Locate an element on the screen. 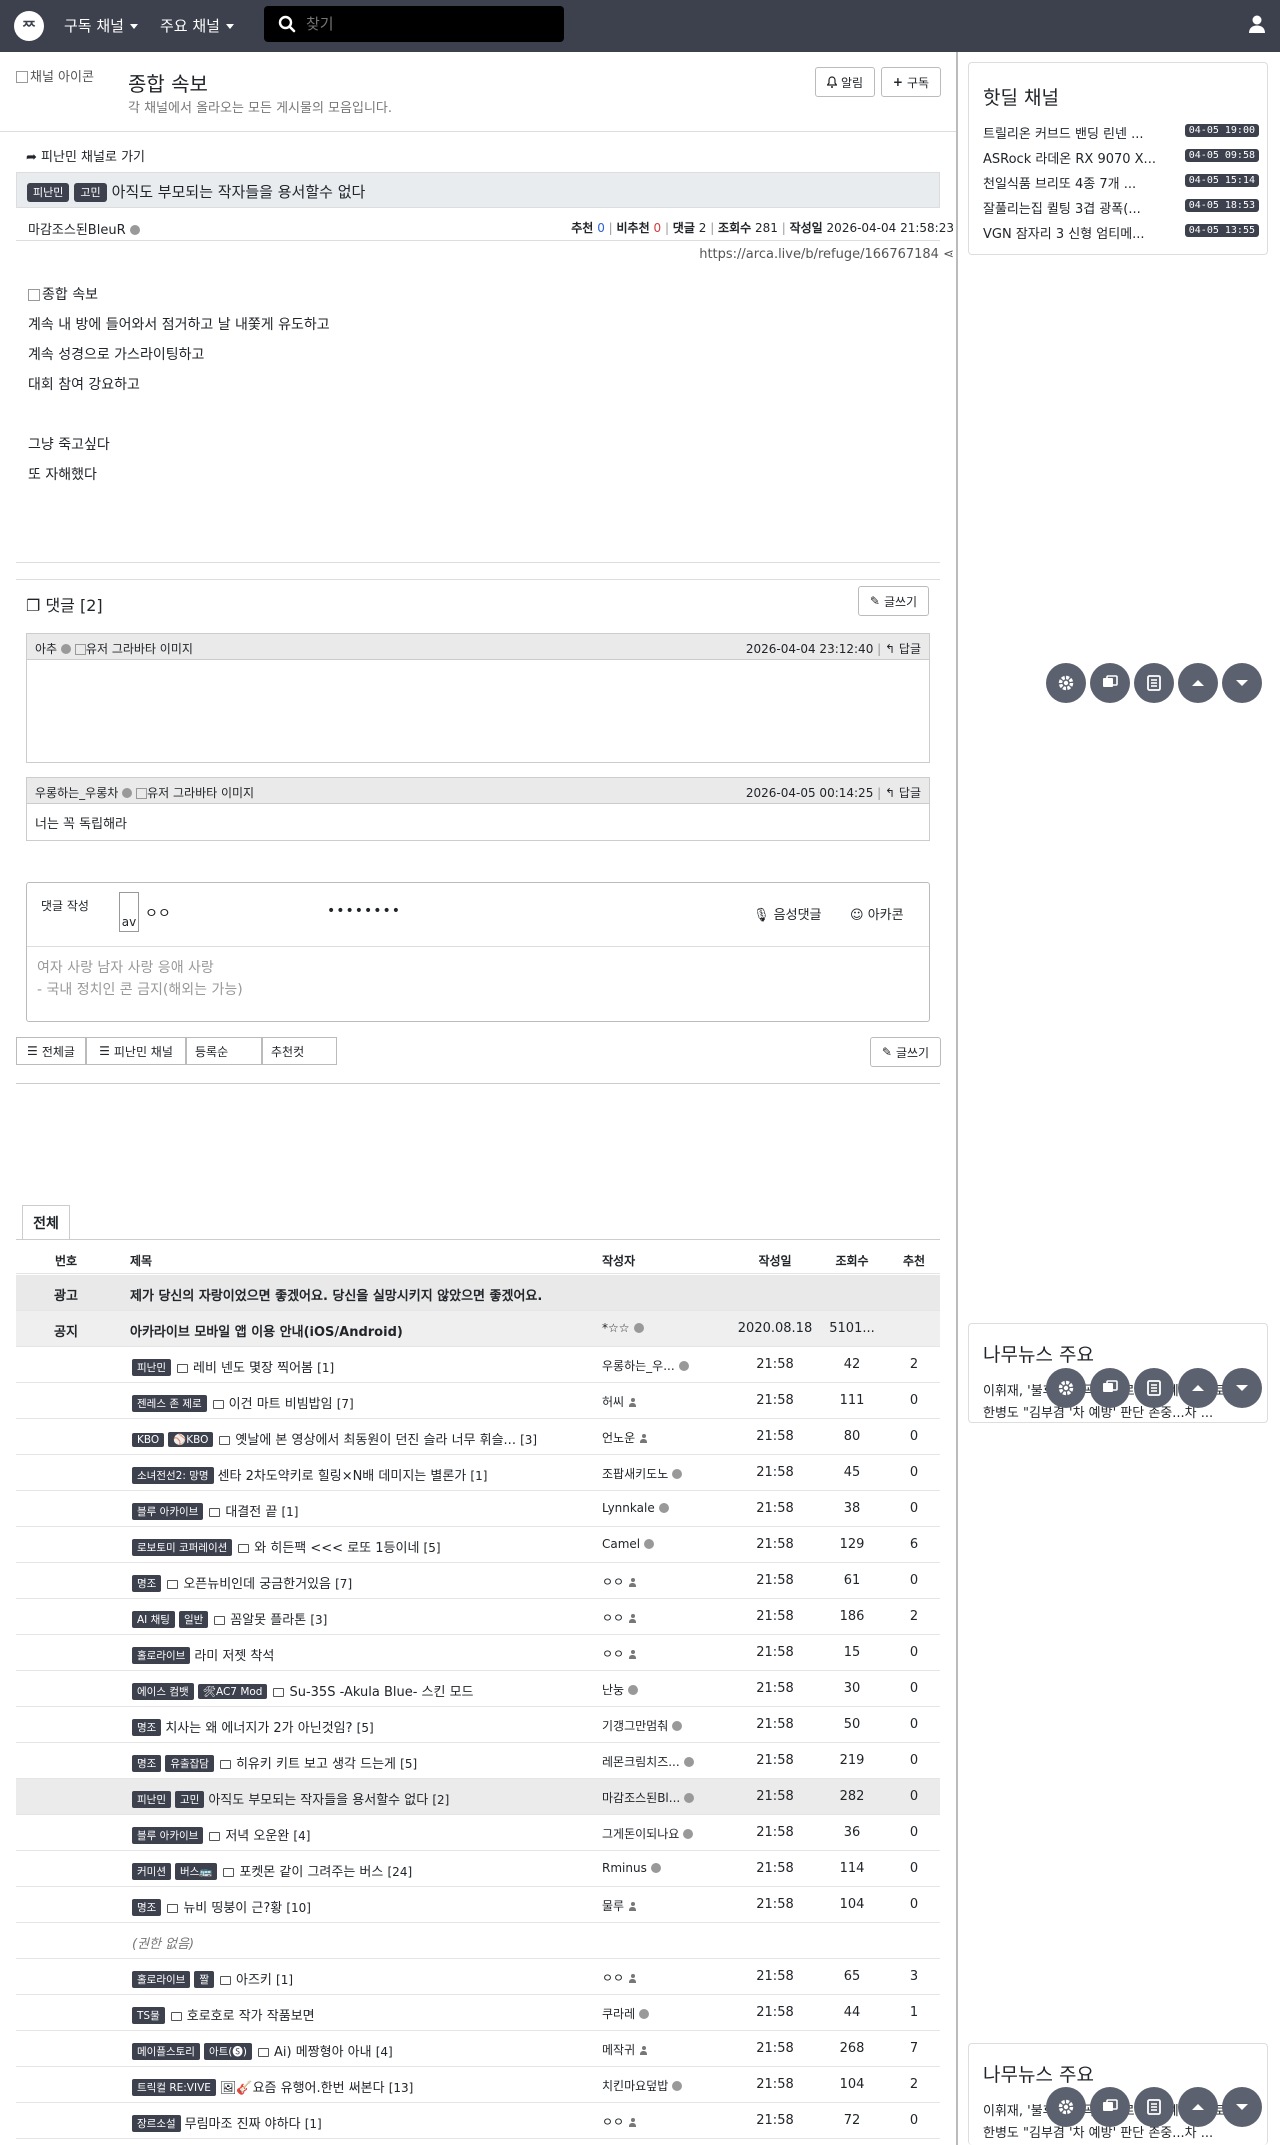 The width and height of the screenshot is (1280, 2145). table-row: 커미션 버스🚌 포켓몬 같이 그려주는 버스 [24] Rminus 21:58 114 0 is located at coordinates (478, 1869).